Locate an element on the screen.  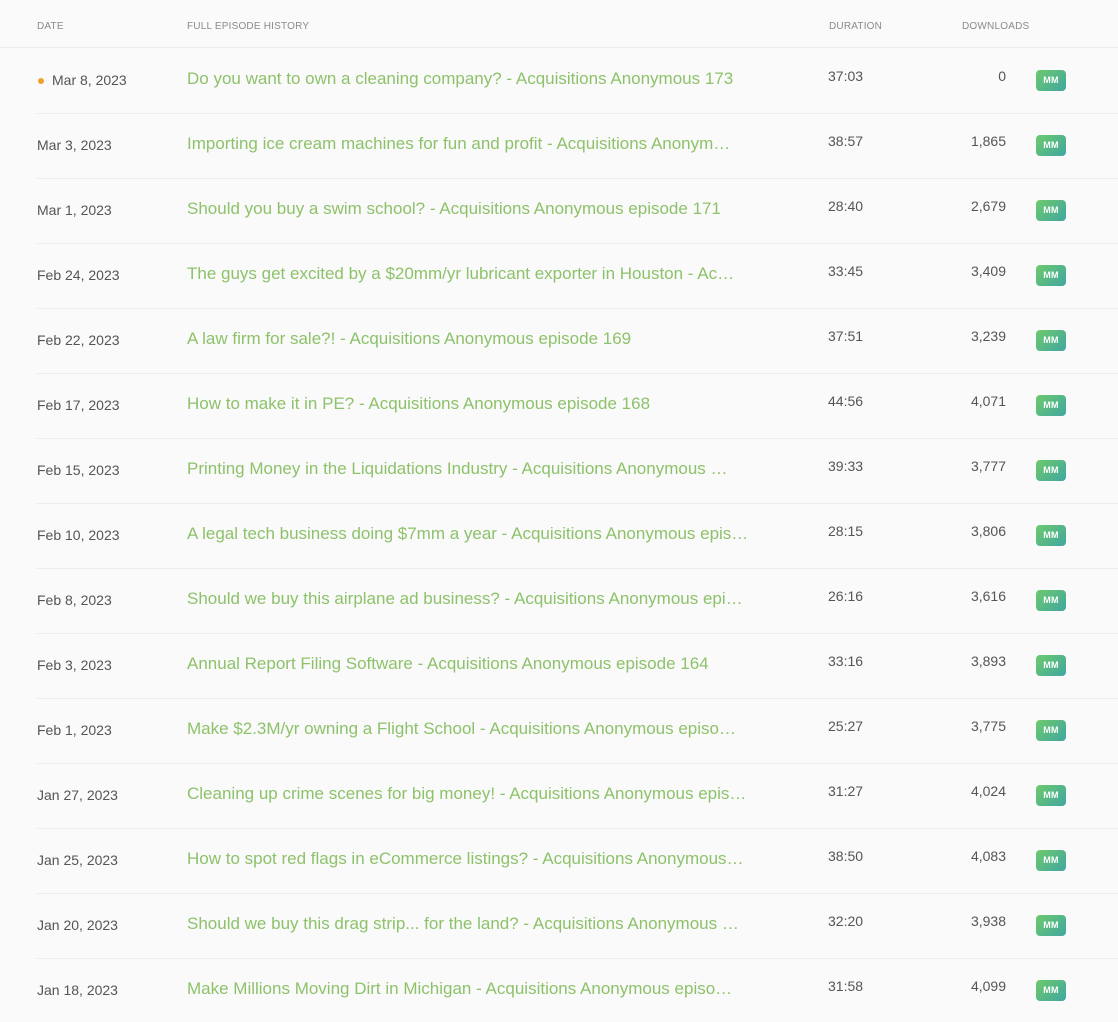
episode-date: Feb 15, 2023 is located at coordinates (78, 470).